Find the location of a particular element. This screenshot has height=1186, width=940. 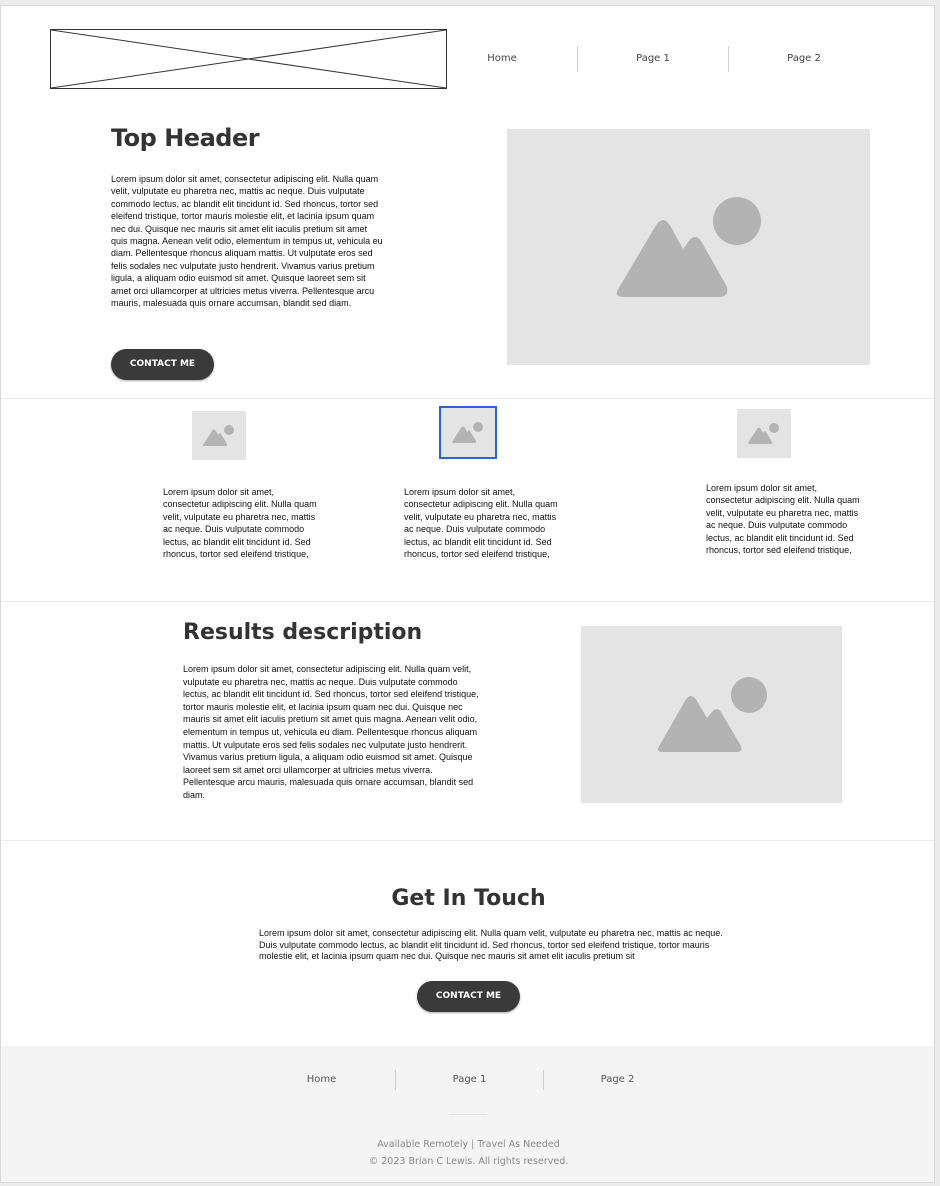

nav-item-page-2: Page 2 is located at coordinates (804, 59).